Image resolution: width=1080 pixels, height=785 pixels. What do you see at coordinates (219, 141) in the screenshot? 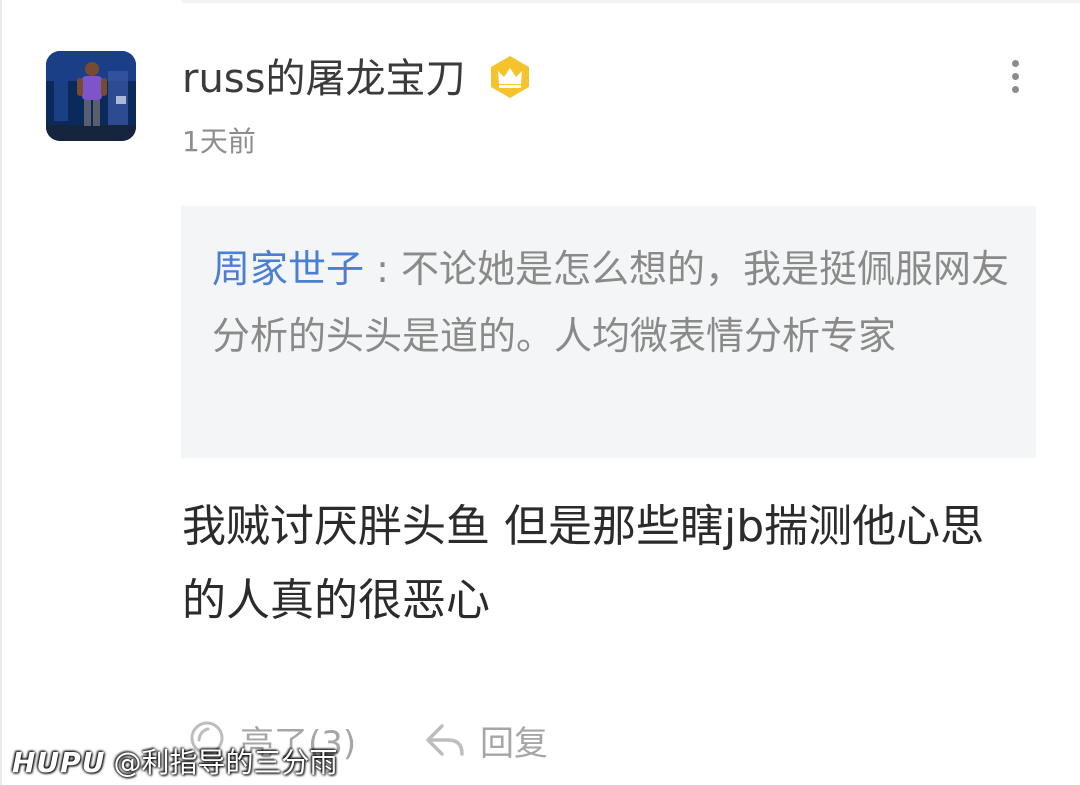
I see `comment-timestamp: 1天前` at bounding box center [219, 141].